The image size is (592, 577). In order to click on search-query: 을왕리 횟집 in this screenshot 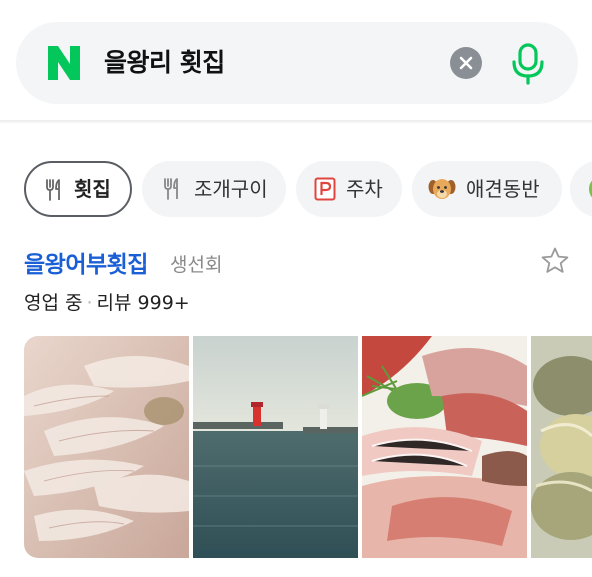, I will do `click(164, 63)`.